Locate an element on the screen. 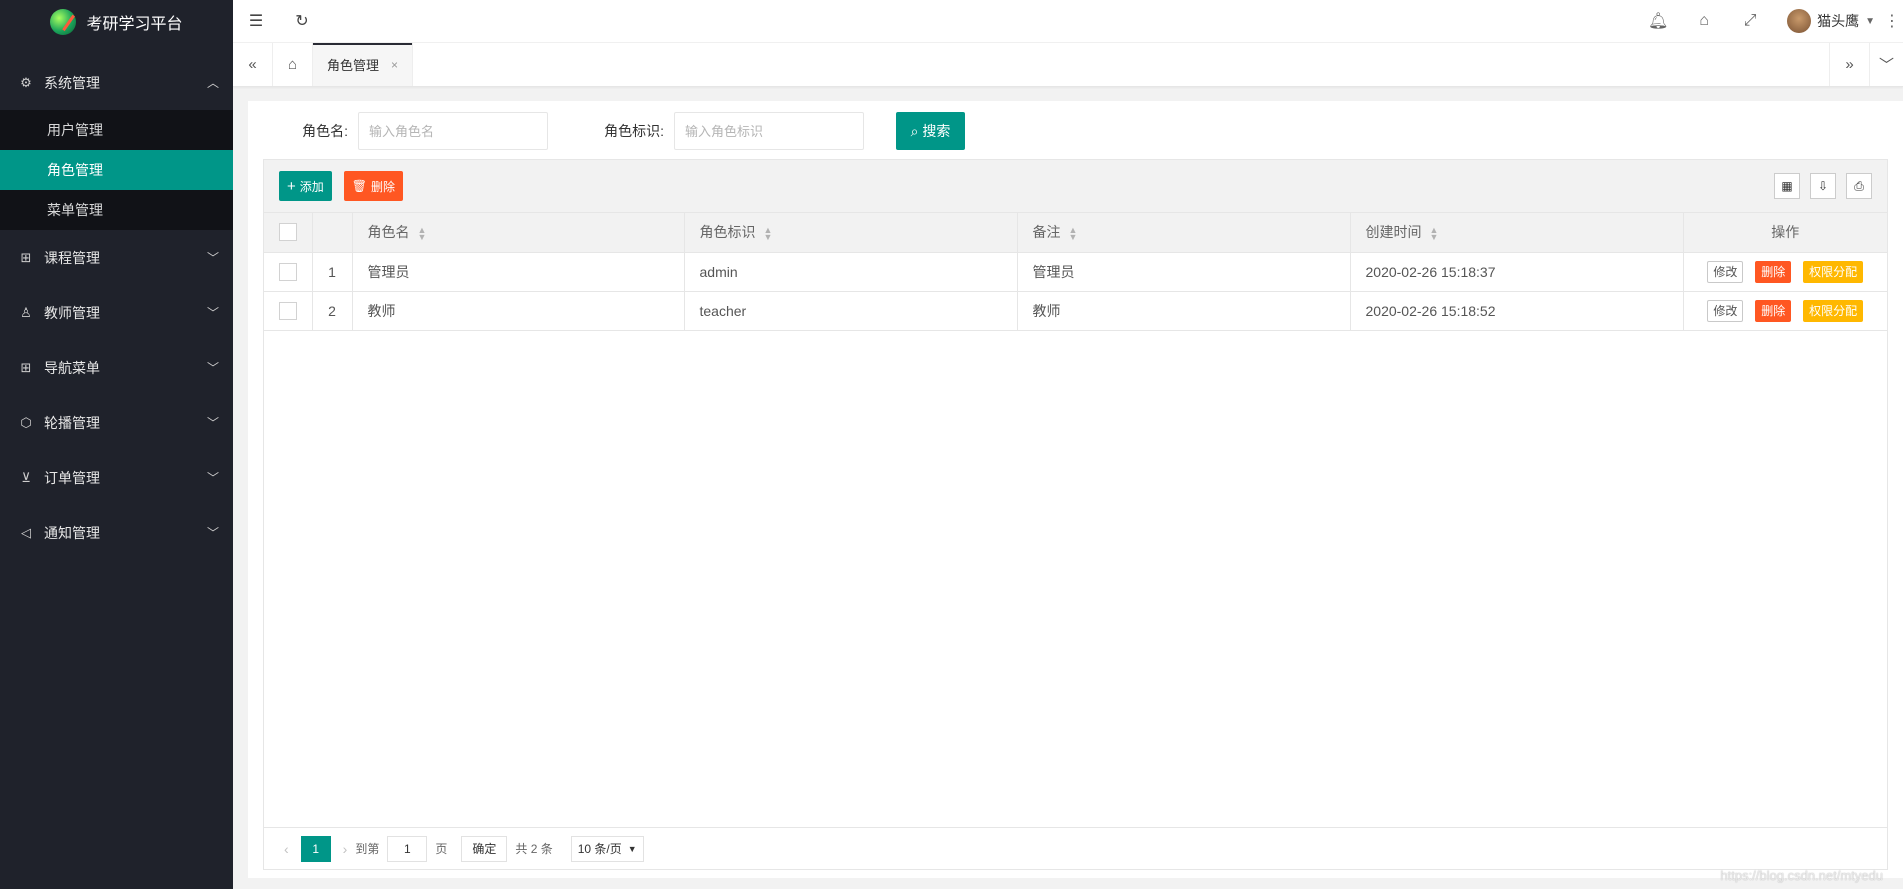 Image resolution: width=1903 pixels, height=889 pixels. role-key-input is located at coordinates (769, 131).